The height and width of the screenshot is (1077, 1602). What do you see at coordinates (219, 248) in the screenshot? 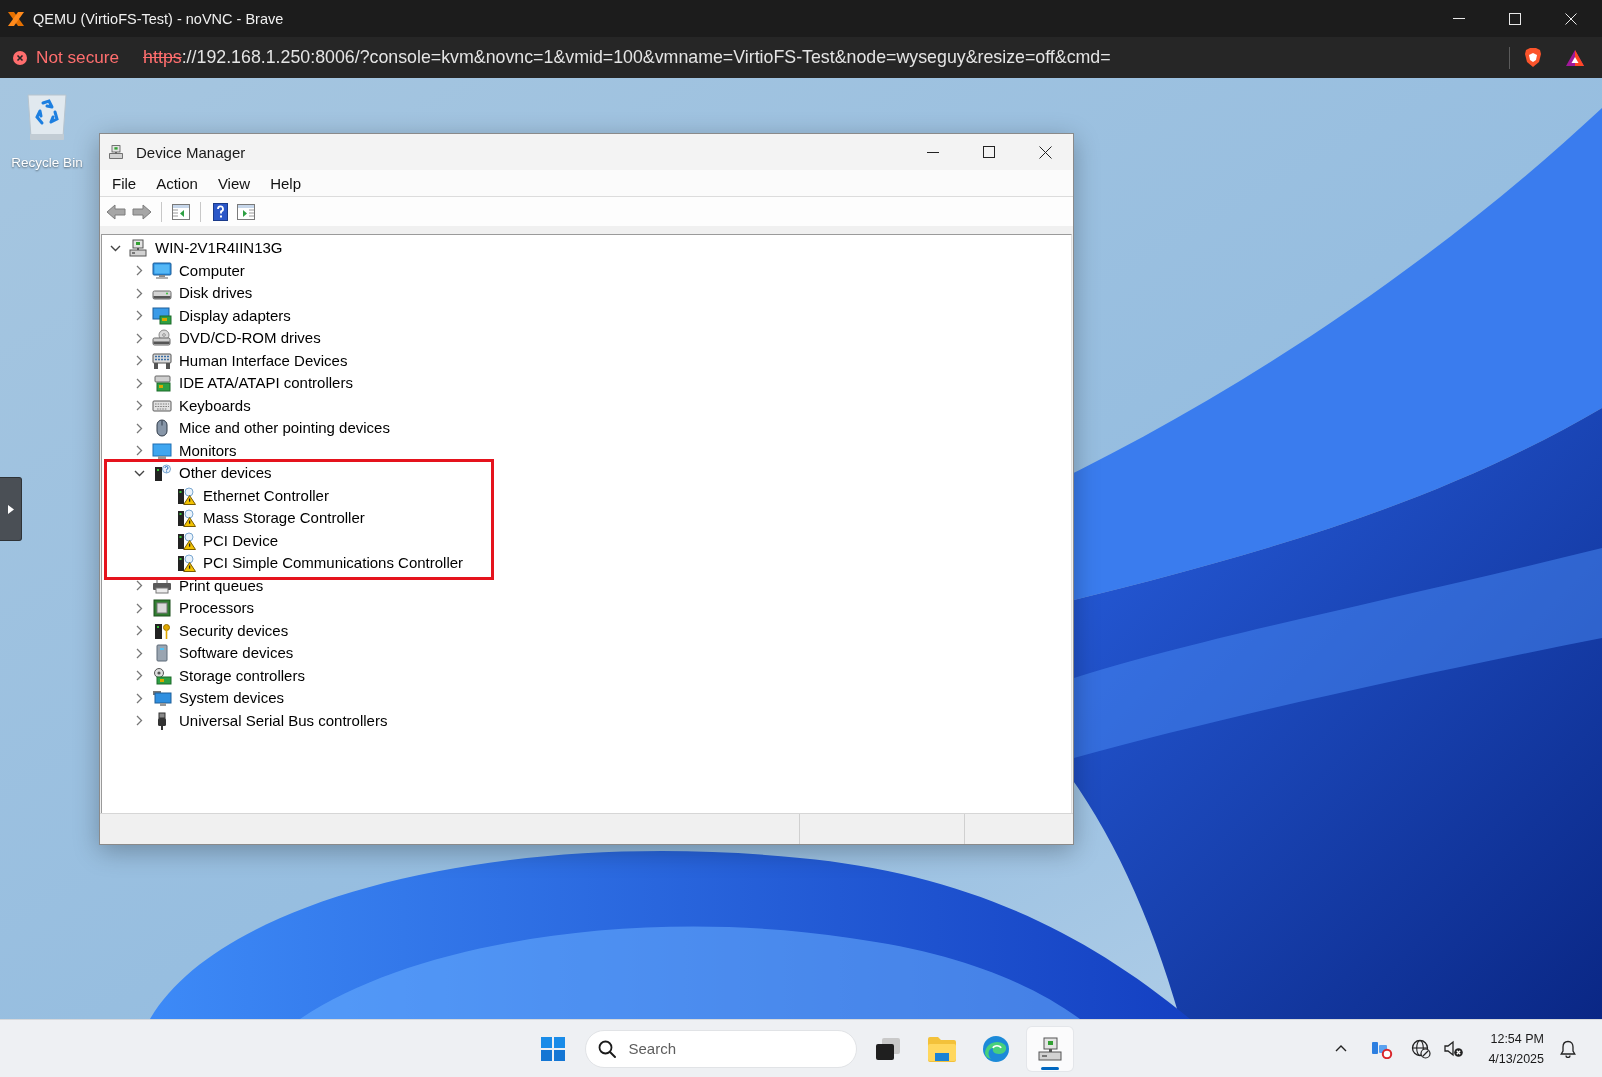
I see `tree-item: WIN-2V1R4IIN13G` at bounding box center [219, 248].